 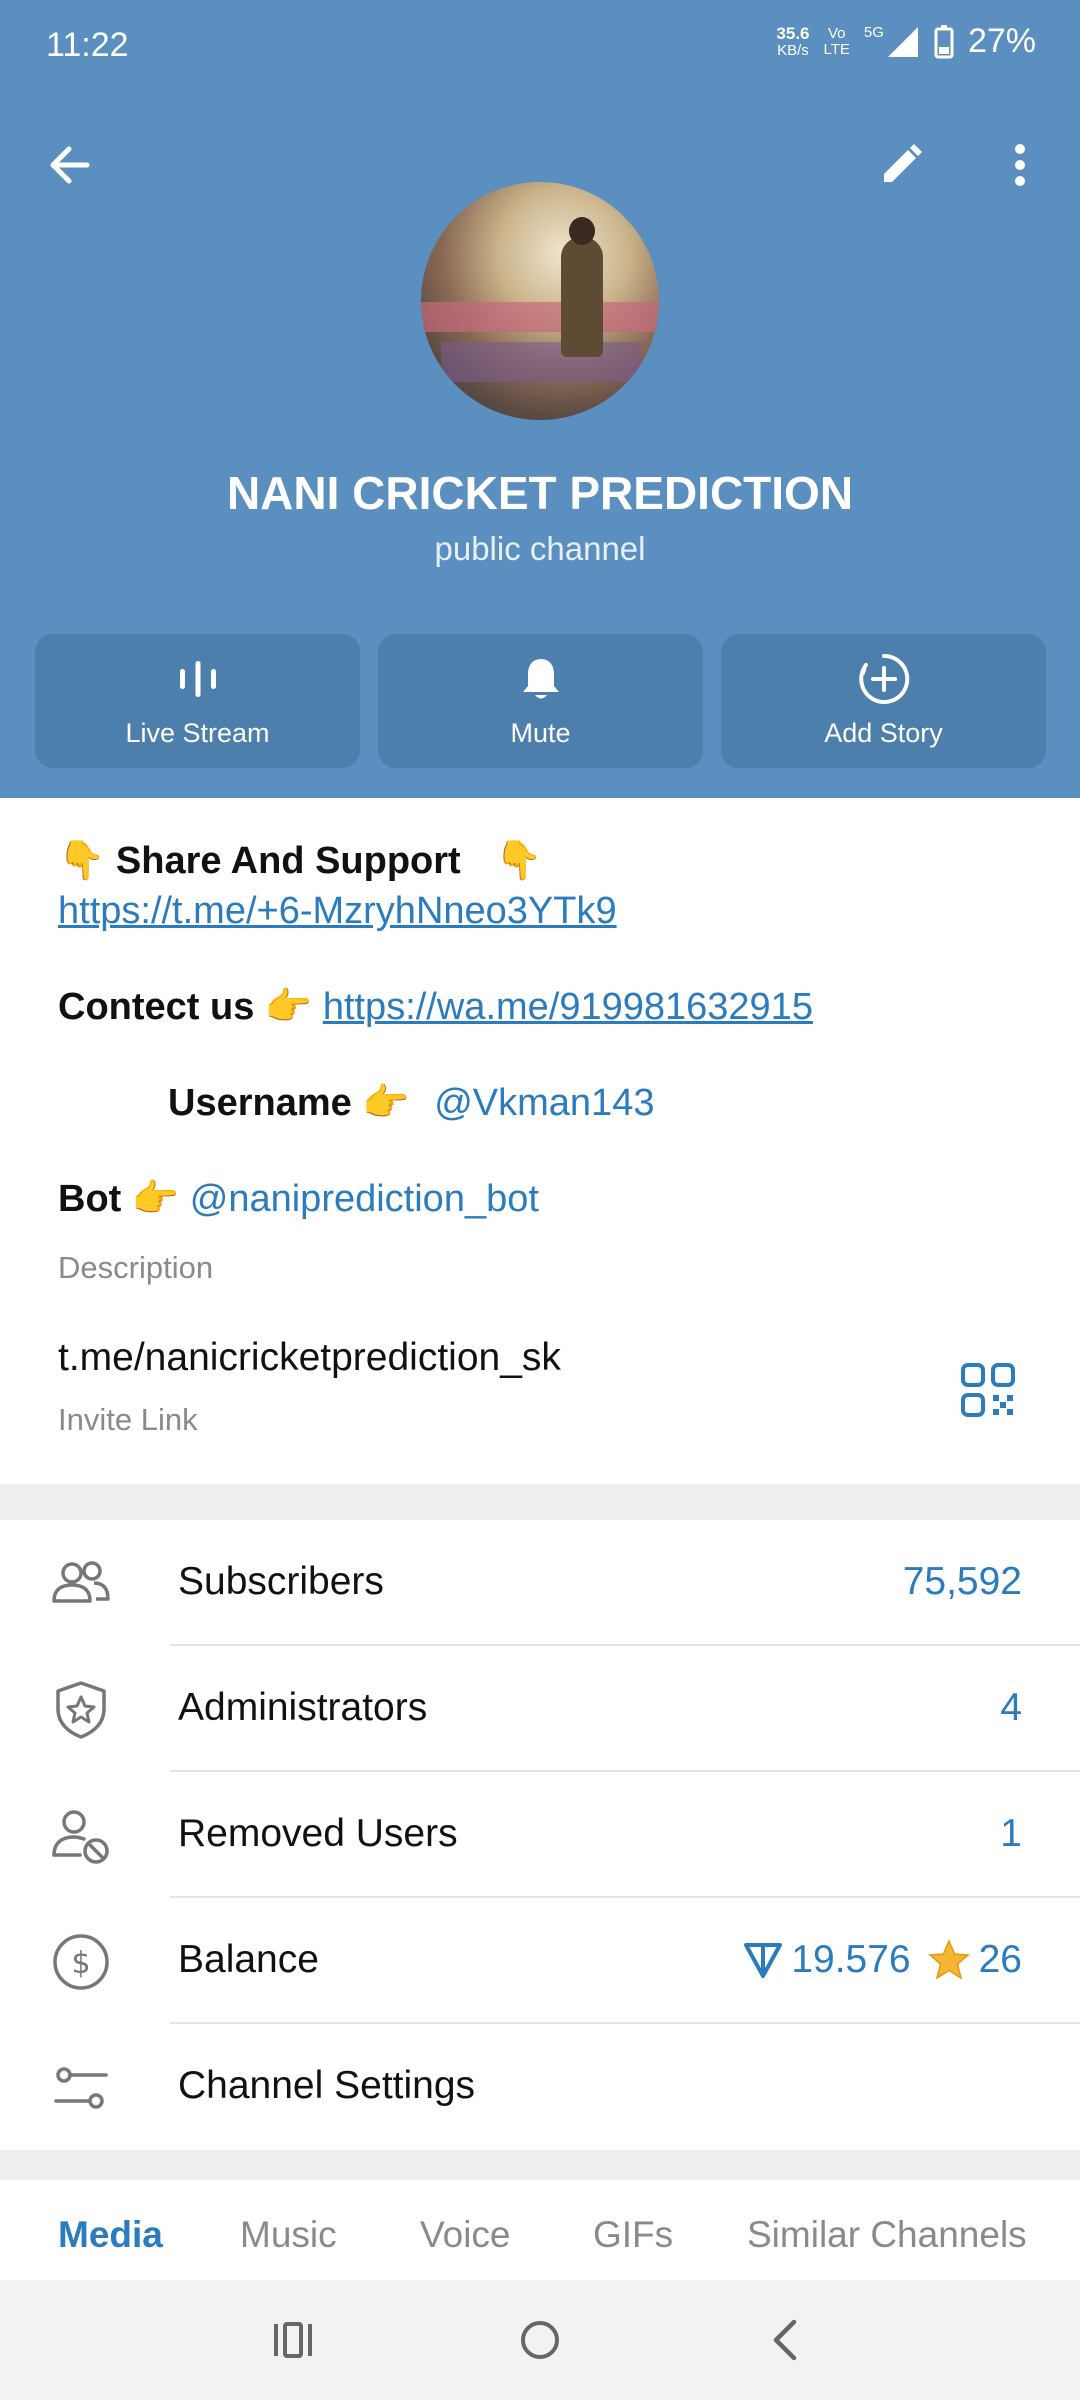 I want to click on channel-settings-label: Channel Settings, so click(x=327, y=2085).